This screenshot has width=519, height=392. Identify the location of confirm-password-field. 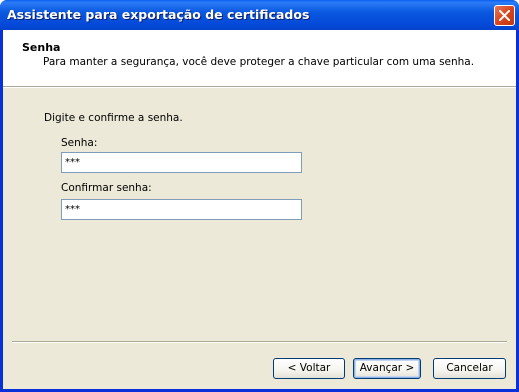
(181, 209).